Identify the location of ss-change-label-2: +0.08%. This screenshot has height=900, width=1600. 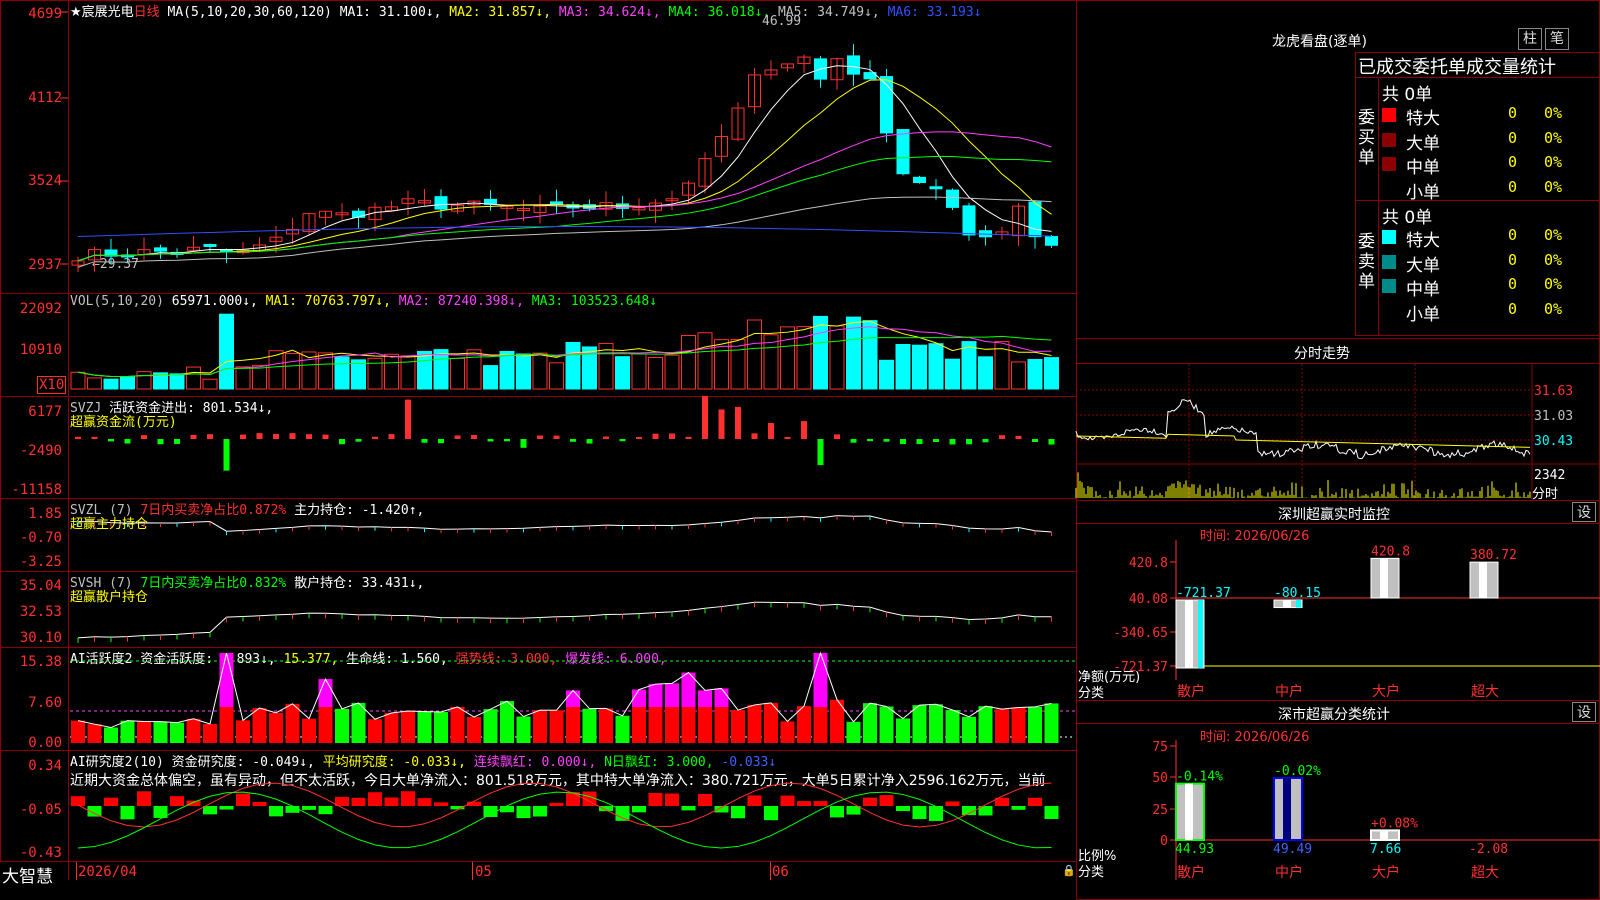
(1394, 823).